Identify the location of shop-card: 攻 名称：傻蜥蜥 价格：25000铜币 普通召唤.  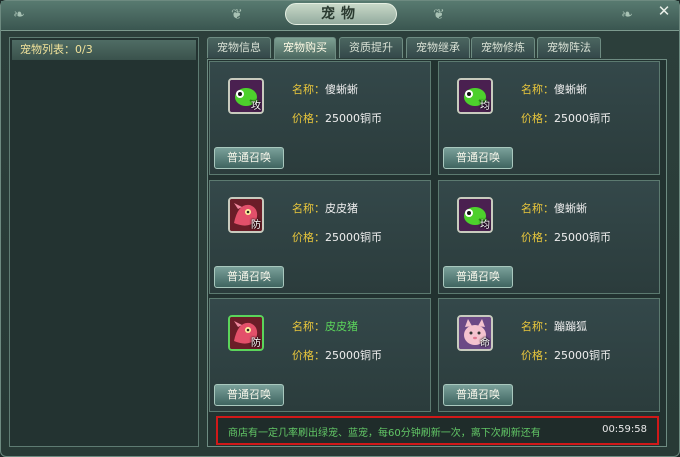
(320, 118).